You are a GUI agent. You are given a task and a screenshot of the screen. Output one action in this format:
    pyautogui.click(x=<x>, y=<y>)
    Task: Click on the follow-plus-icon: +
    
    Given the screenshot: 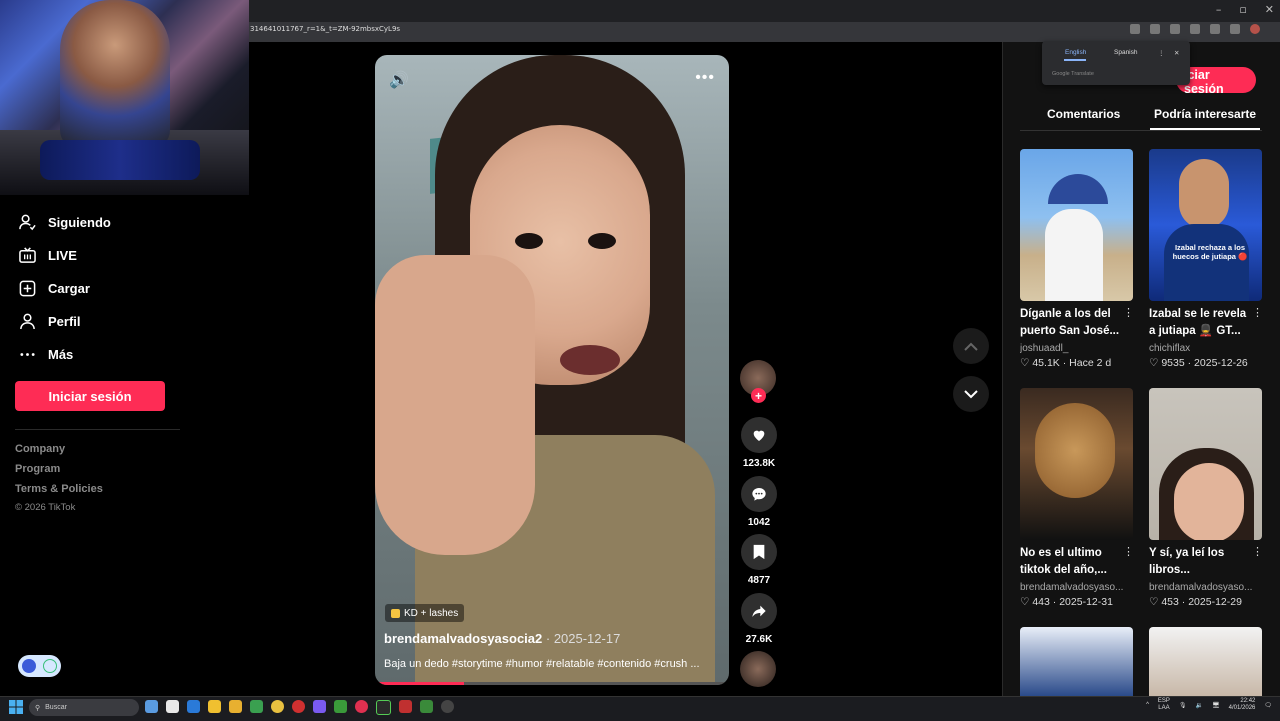 What is the action you would take?
    pyautogui.click(x=758, y=395)
    